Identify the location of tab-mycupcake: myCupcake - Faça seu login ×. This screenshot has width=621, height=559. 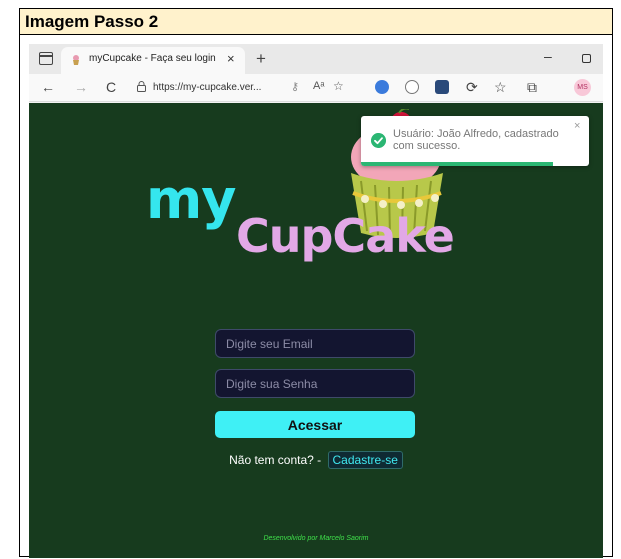
(153, 60).